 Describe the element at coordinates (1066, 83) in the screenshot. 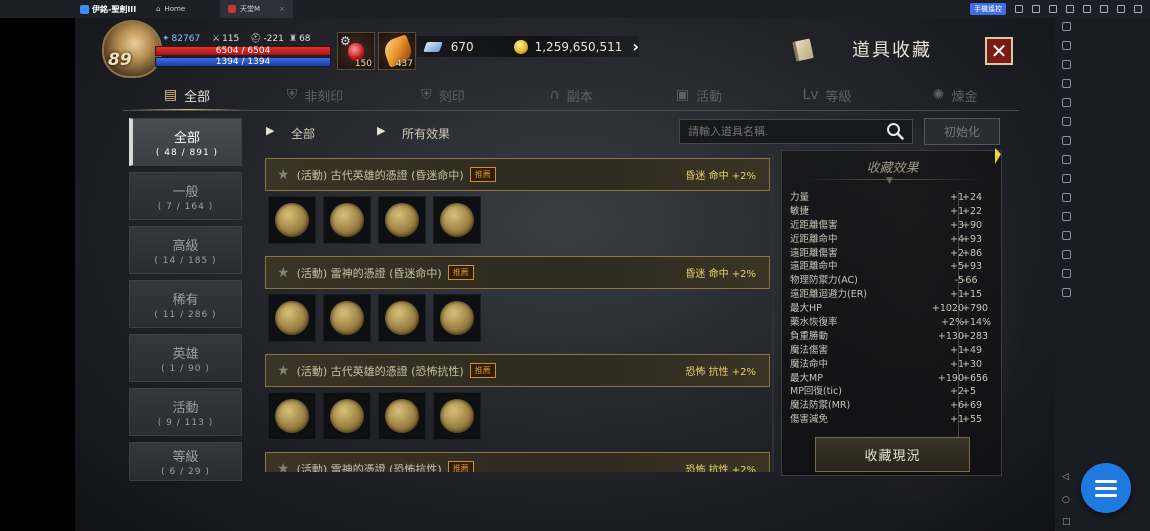

I see `volume-down-icon` at that location.